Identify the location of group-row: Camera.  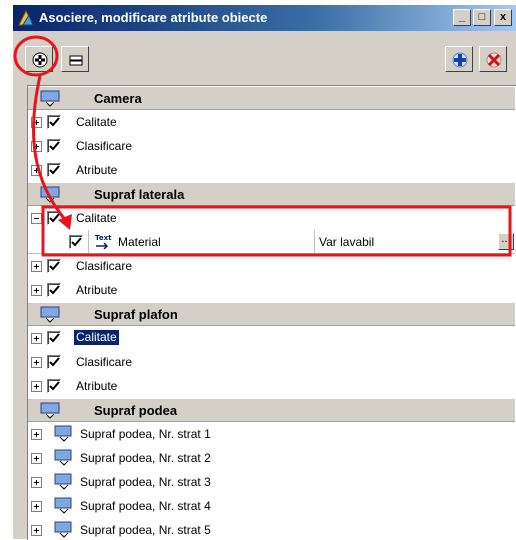
(271, 98).